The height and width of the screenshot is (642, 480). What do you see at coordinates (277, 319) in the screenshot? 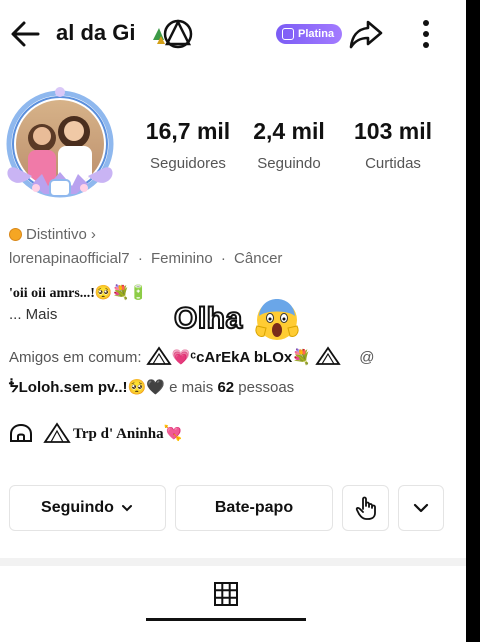
I see `screaming-face-icon` at bounding box center [277, 319].